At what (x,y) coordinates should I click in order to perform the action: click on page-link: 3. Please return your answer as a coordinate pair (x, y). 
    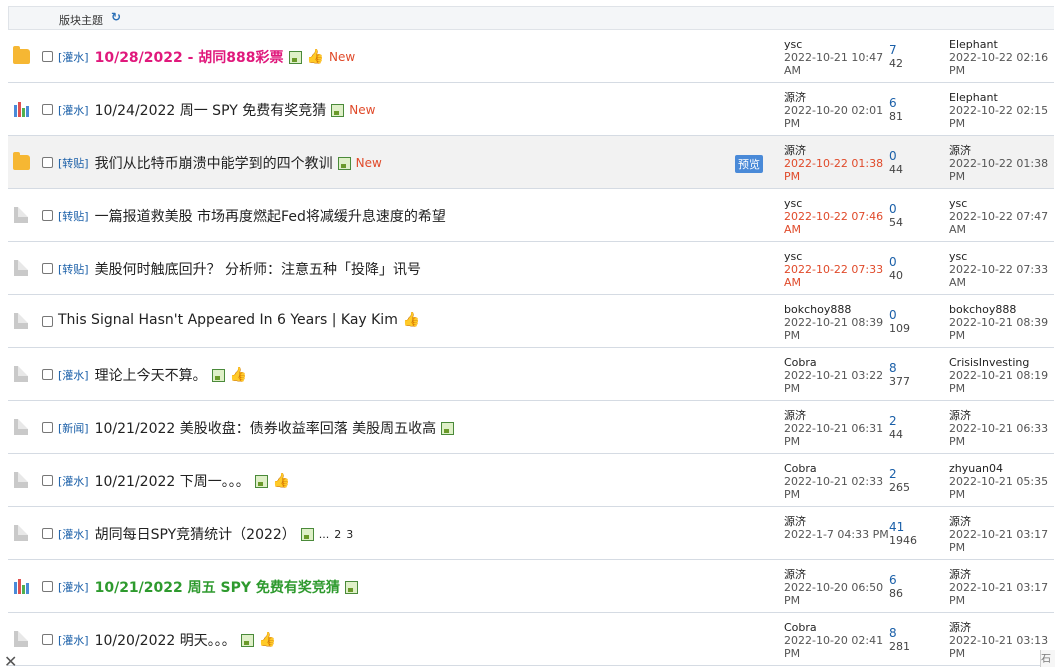
    Looking at the image, I should click on (349, 534).